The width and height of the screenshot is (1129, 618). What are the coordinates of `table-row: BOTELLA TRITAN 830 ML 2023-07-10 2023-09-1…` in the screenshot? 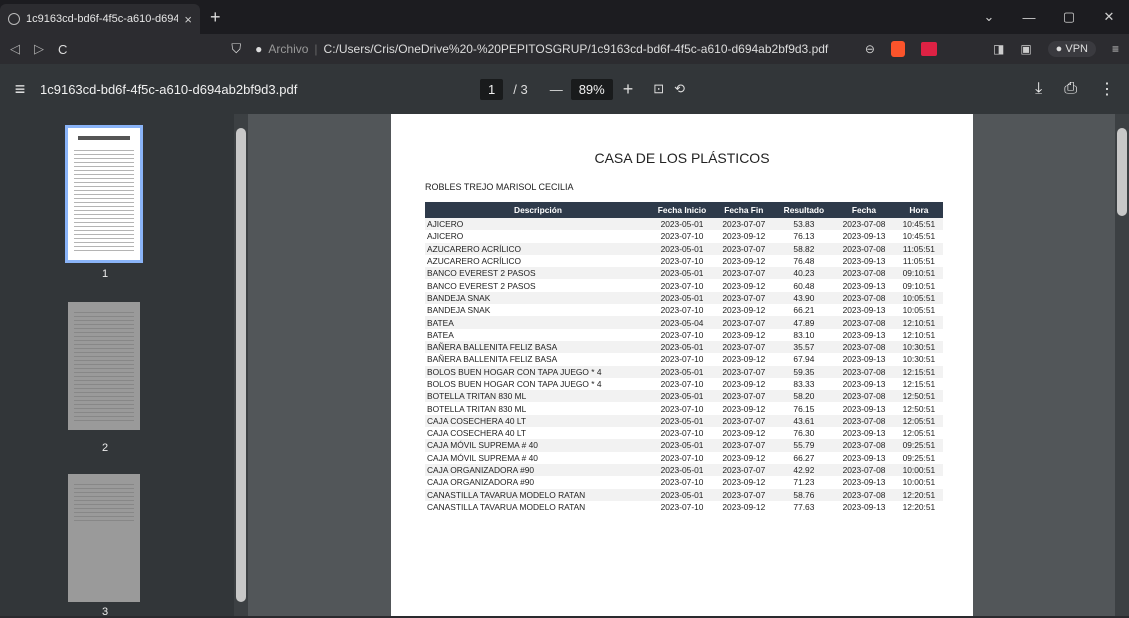 It's located at (684, 408).